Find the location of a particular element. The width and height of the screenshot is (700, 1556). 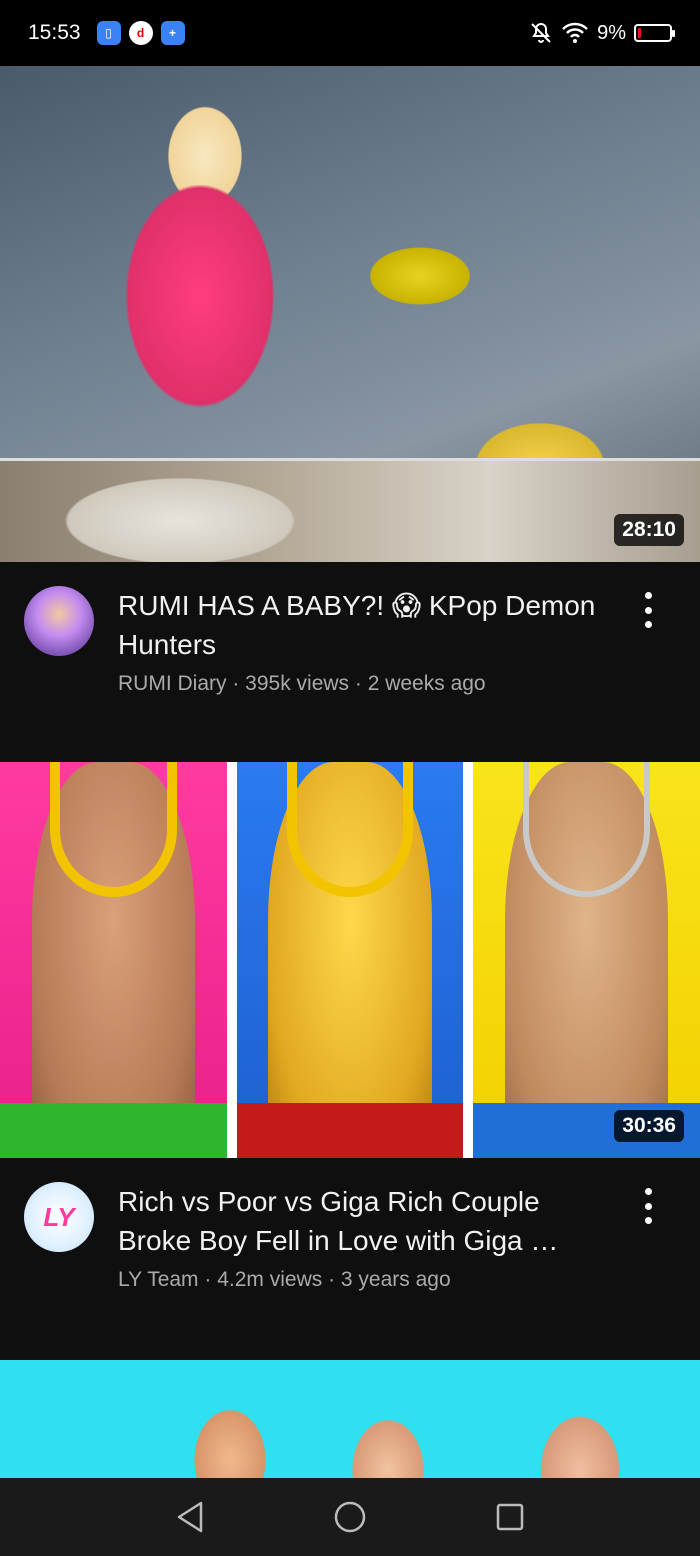

bell-off-icon is located at coordinates (541, 32).